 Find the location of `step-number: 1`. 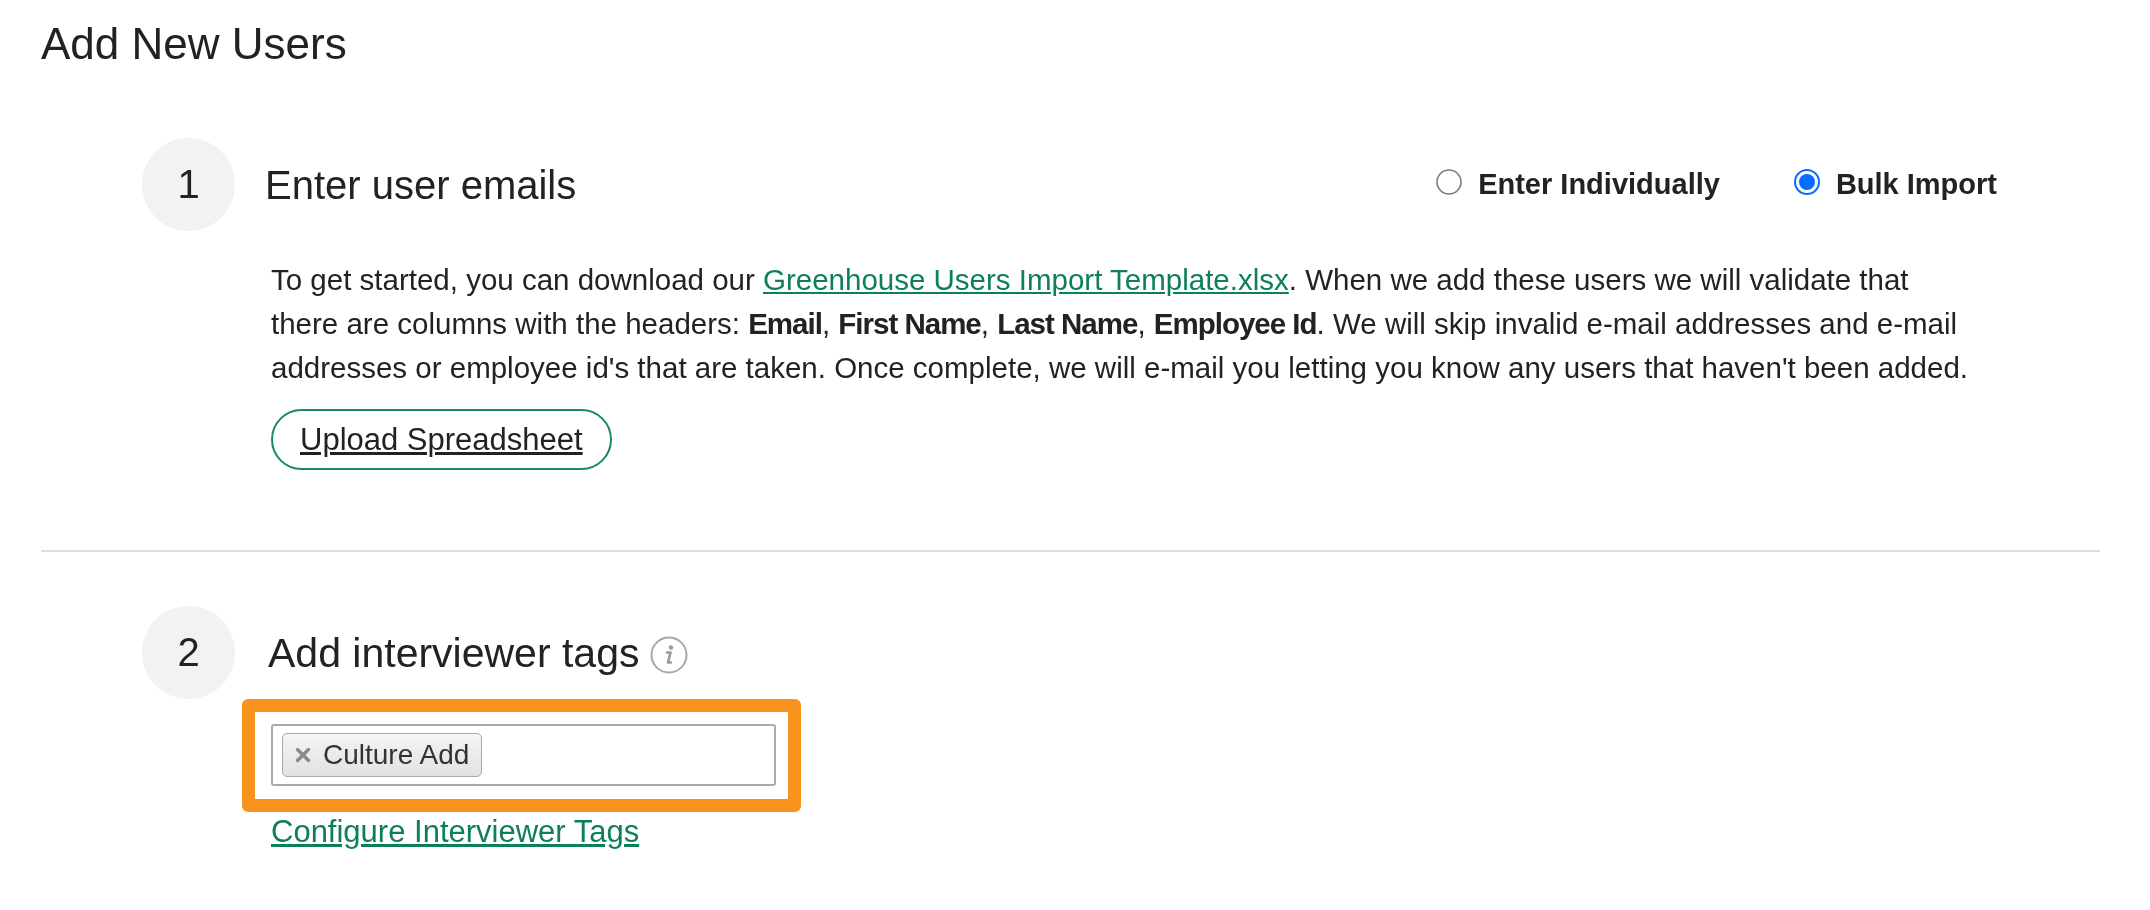

step-number: 1 is located at coordinates (188, 184).